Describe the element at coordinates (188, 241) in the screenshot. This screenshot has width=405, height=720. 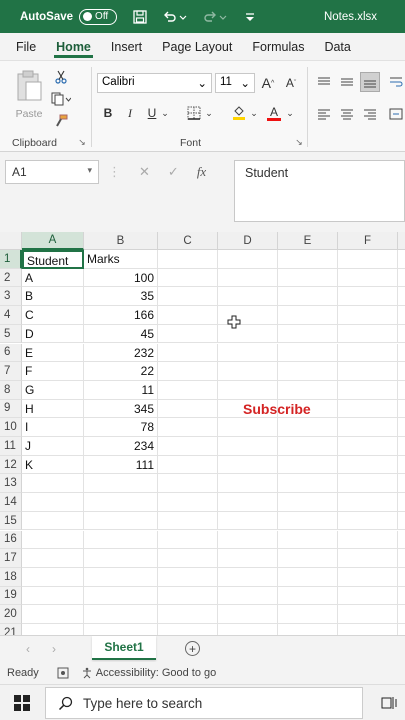
I see `column-header-c: C` at that location.